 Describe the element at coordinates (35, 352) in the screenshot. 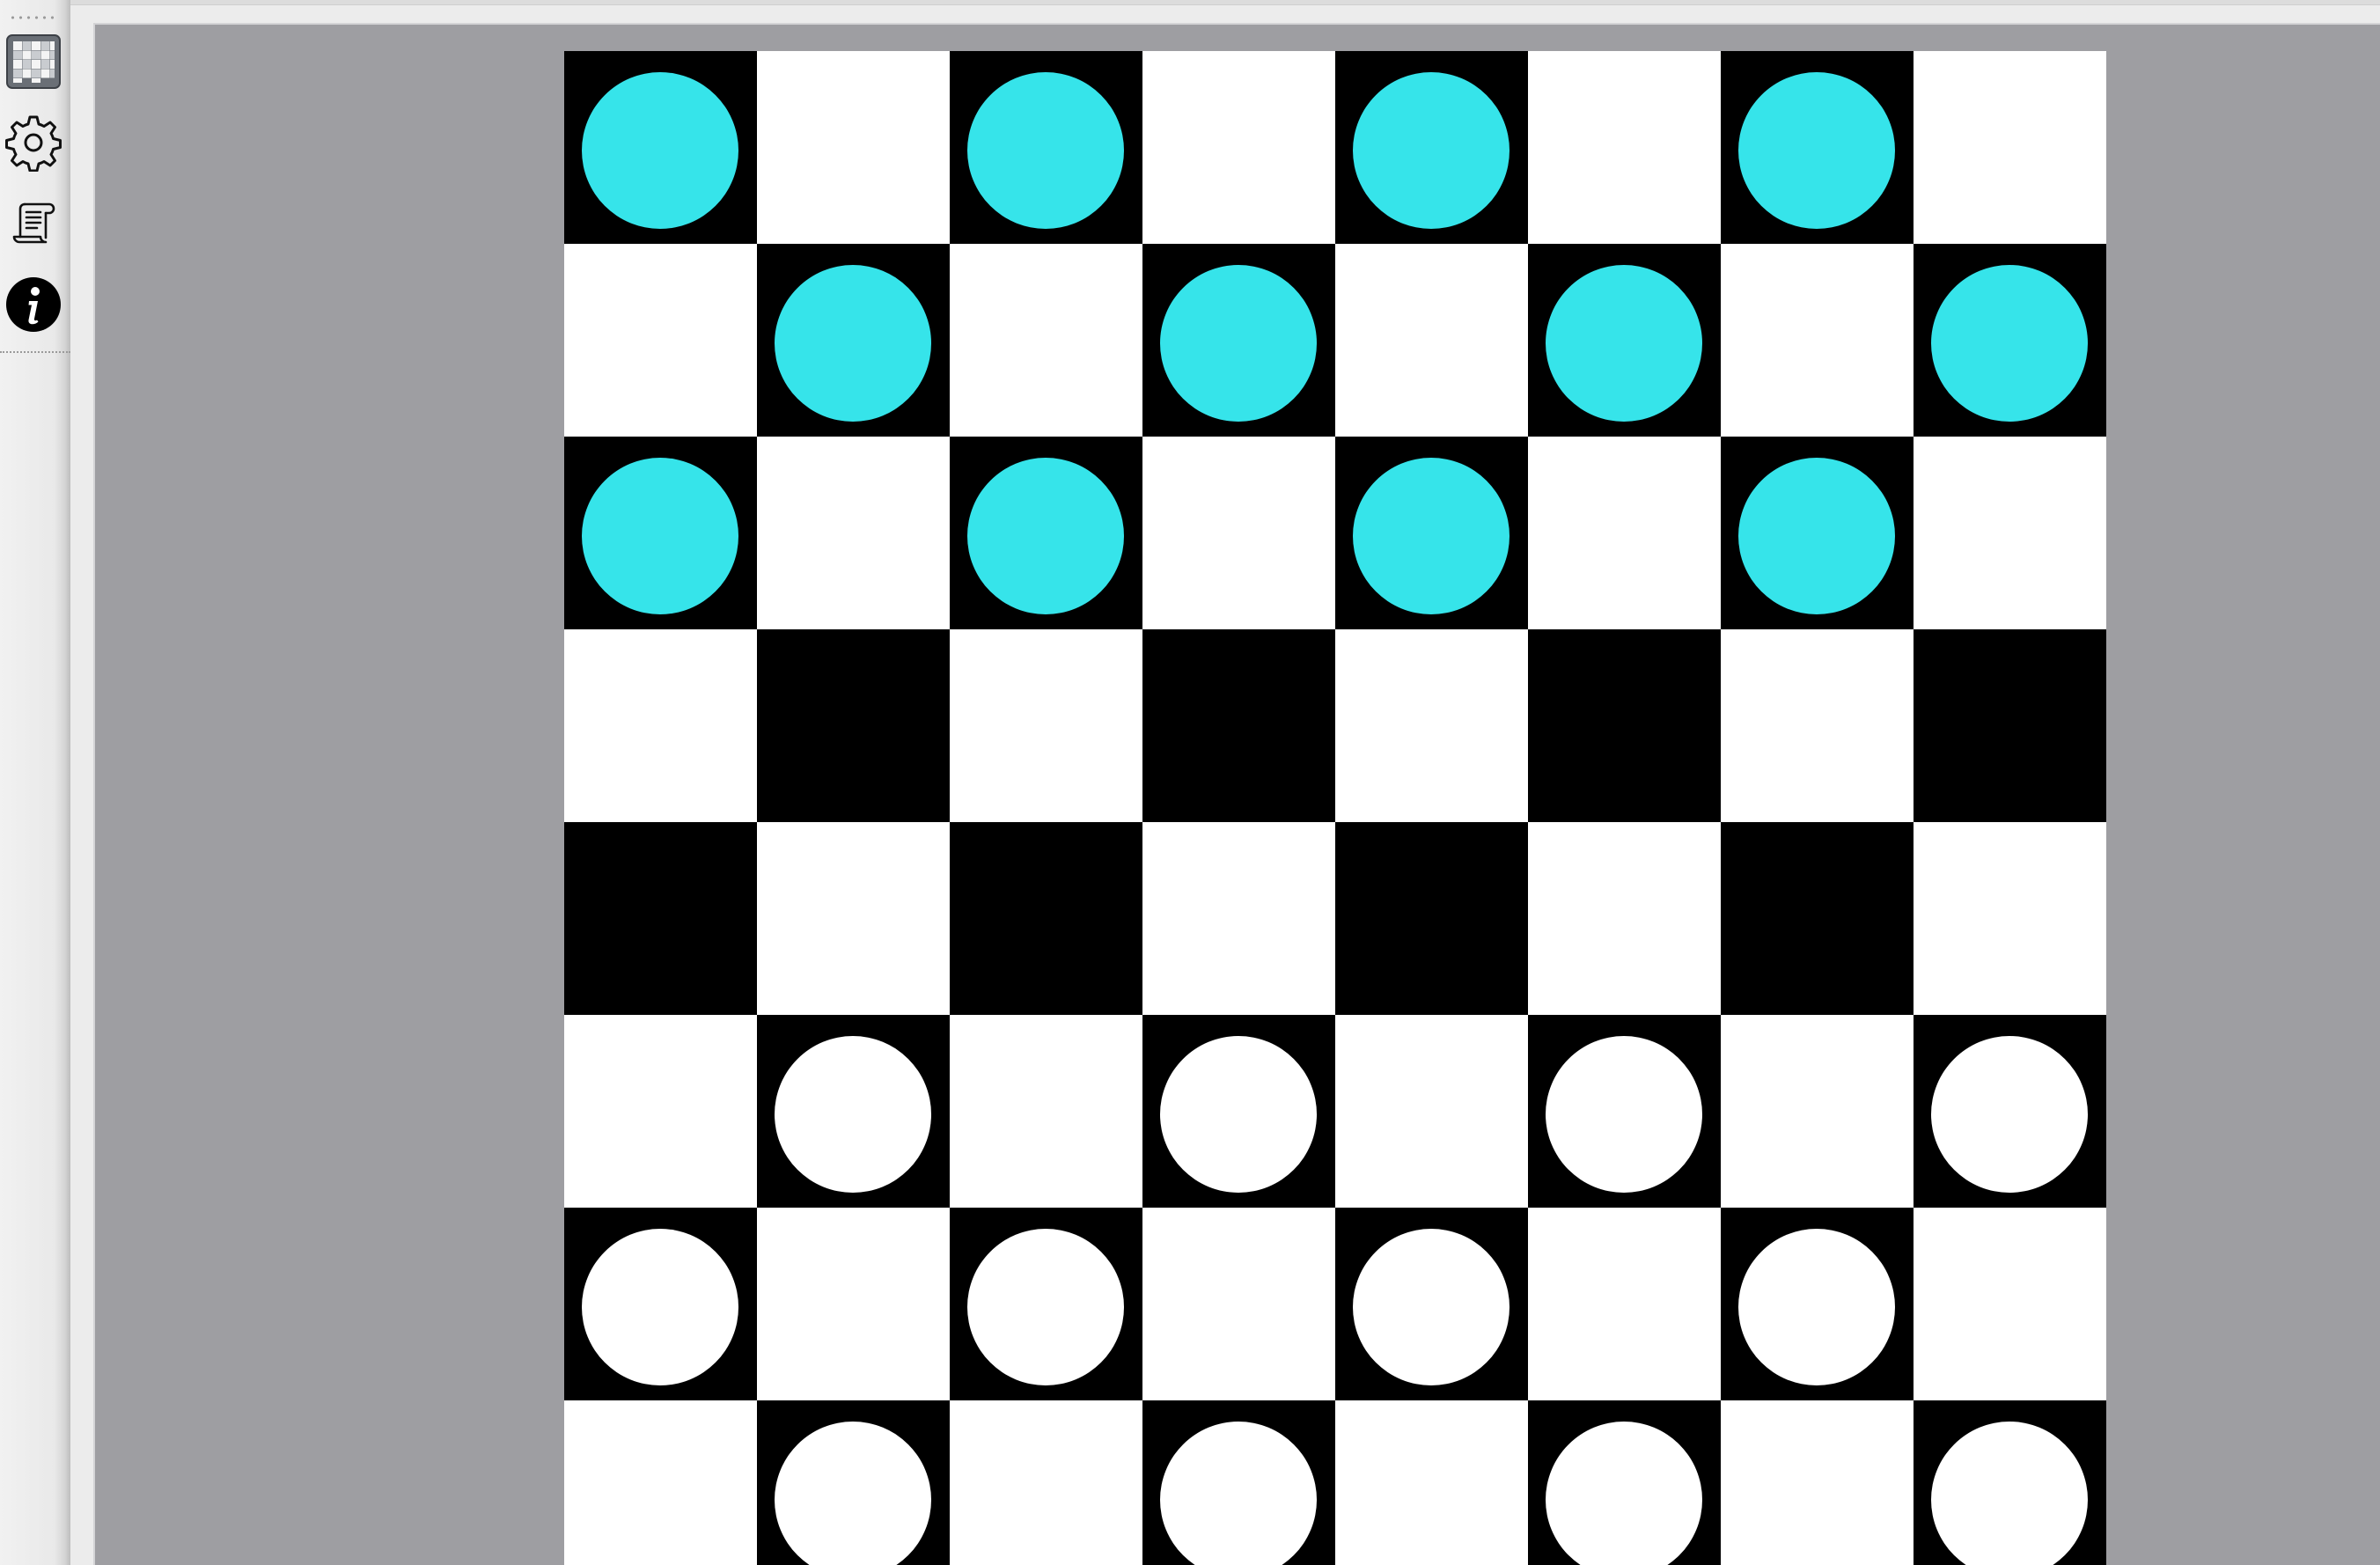

I see `toolbar-separator` at that location.